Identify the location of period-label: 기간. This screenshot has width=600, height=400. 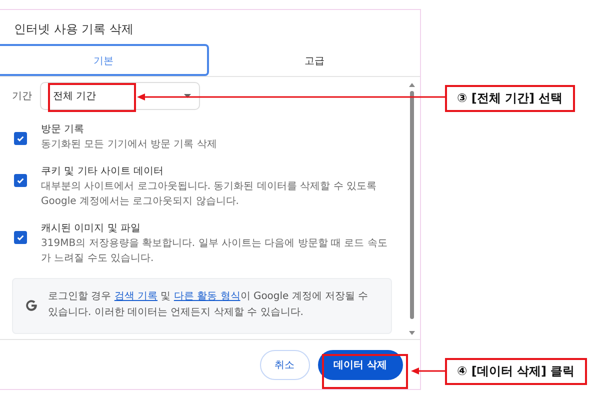
(22, 96).